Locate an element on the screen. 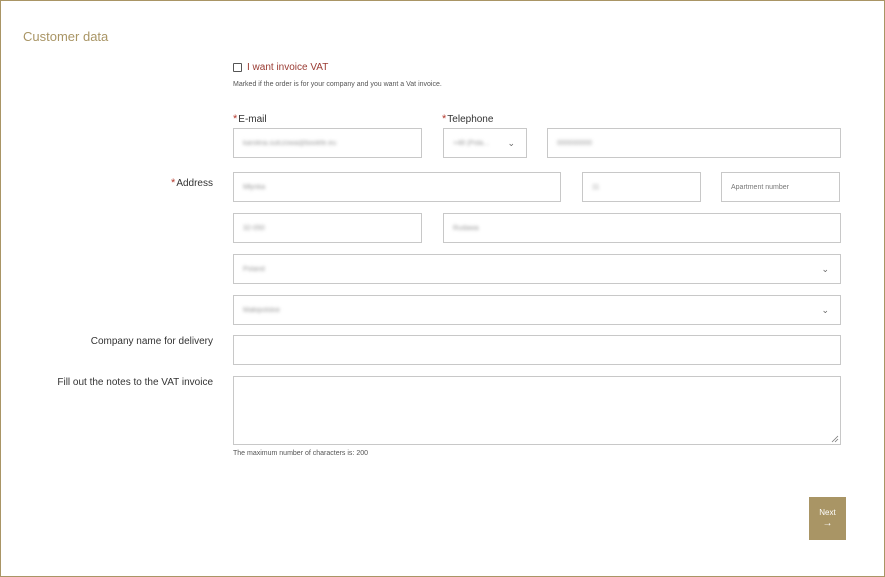 This screenshot has height=577, width=885. notes-label: Fill out the notes to the VAT invoice is located at coordinates (135, 382).